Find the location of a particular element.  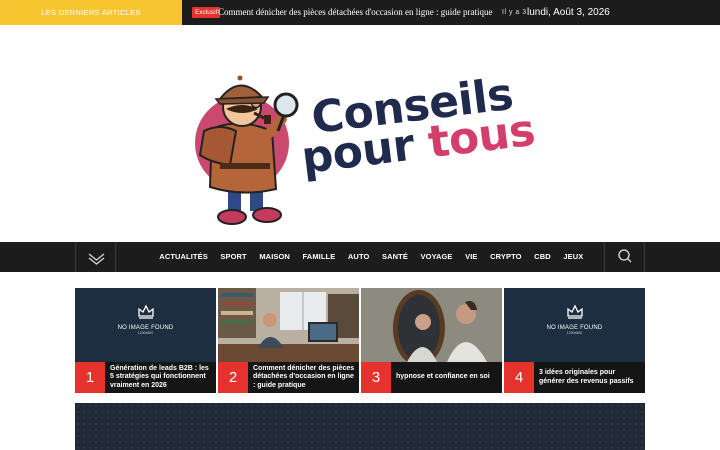

card-number: 4 is located at coordinates (519, 377).